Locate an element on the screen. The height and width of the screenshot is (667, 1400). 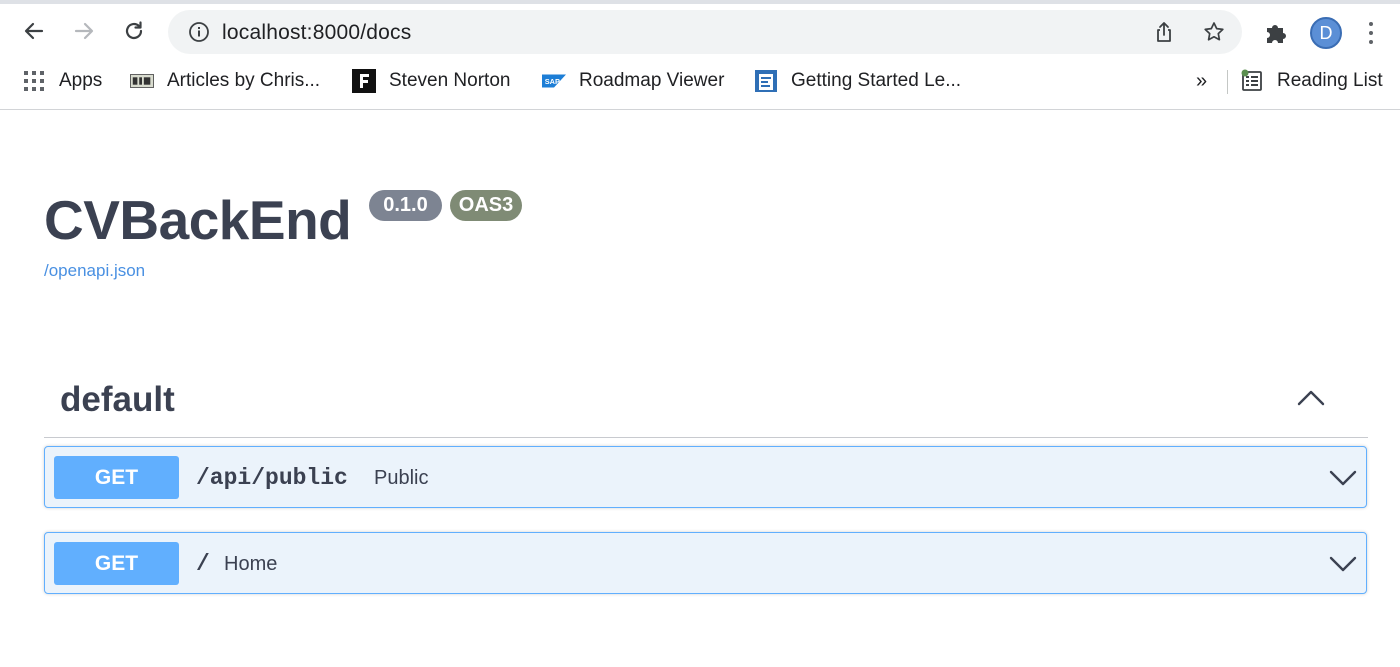
operation-get-home: GET / Home is located at coordinates (705, 563).